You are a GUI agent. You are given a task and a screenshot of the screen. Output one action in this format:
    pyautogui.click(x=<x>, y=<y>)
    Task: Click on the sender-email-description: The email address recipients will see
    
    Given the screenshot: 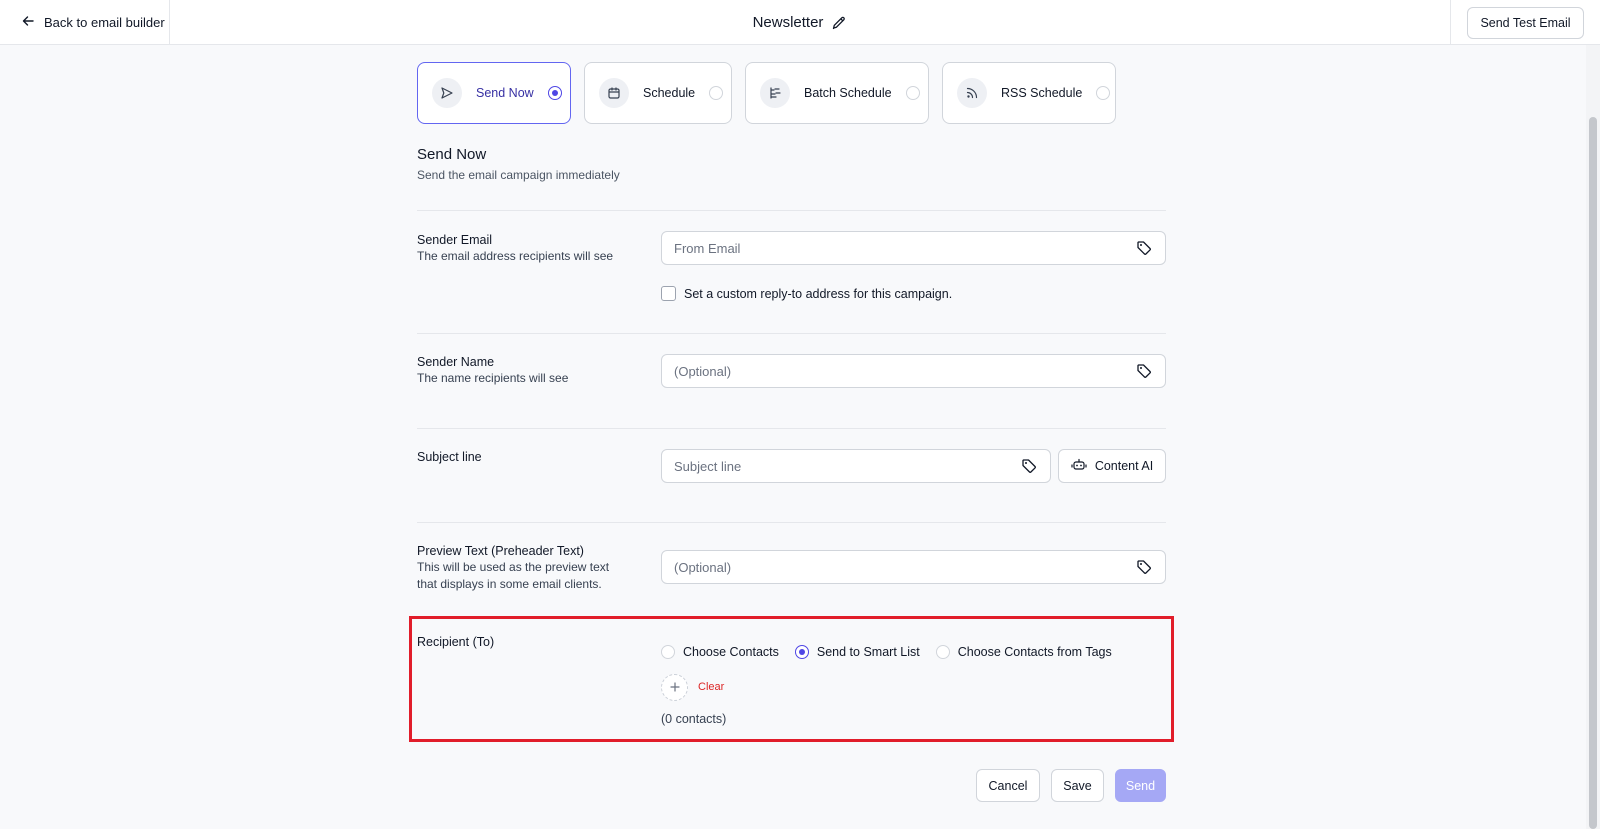 What is the action you would take?
    pyautogui.click(x=515, y=256)
    